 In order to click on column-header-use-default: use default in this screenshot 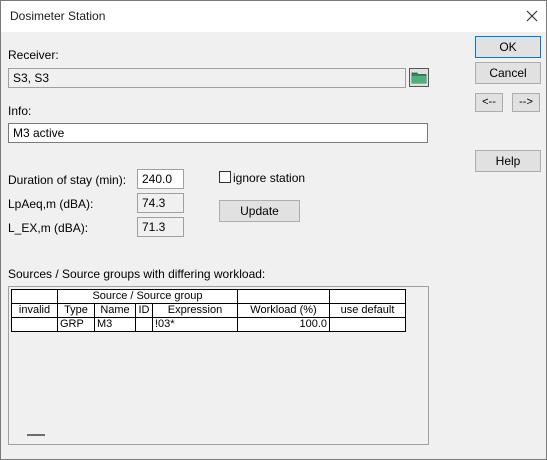, I will do `click(367, 310)`.